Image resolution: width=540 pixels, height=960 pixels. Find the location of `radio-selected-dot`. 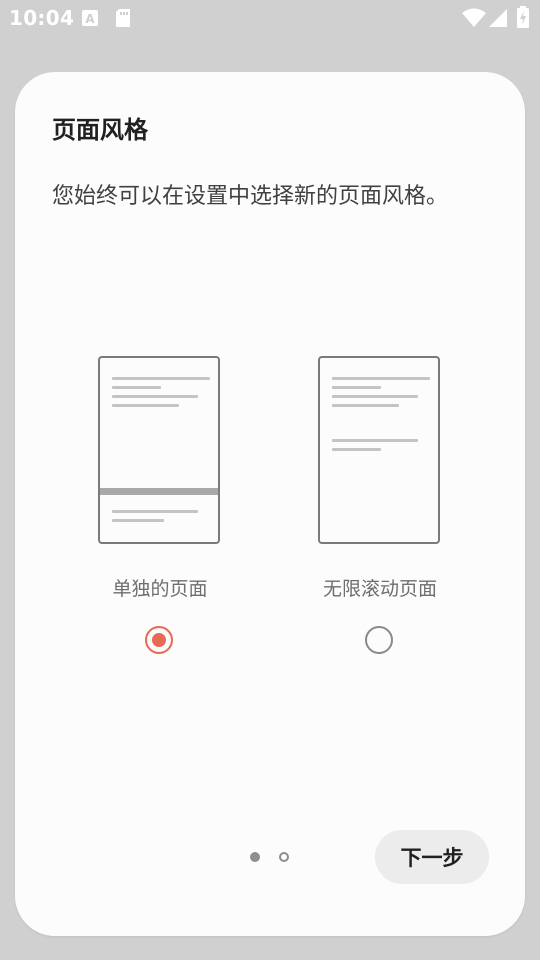

radio-selected-dot is located at coordinates (159, 640).